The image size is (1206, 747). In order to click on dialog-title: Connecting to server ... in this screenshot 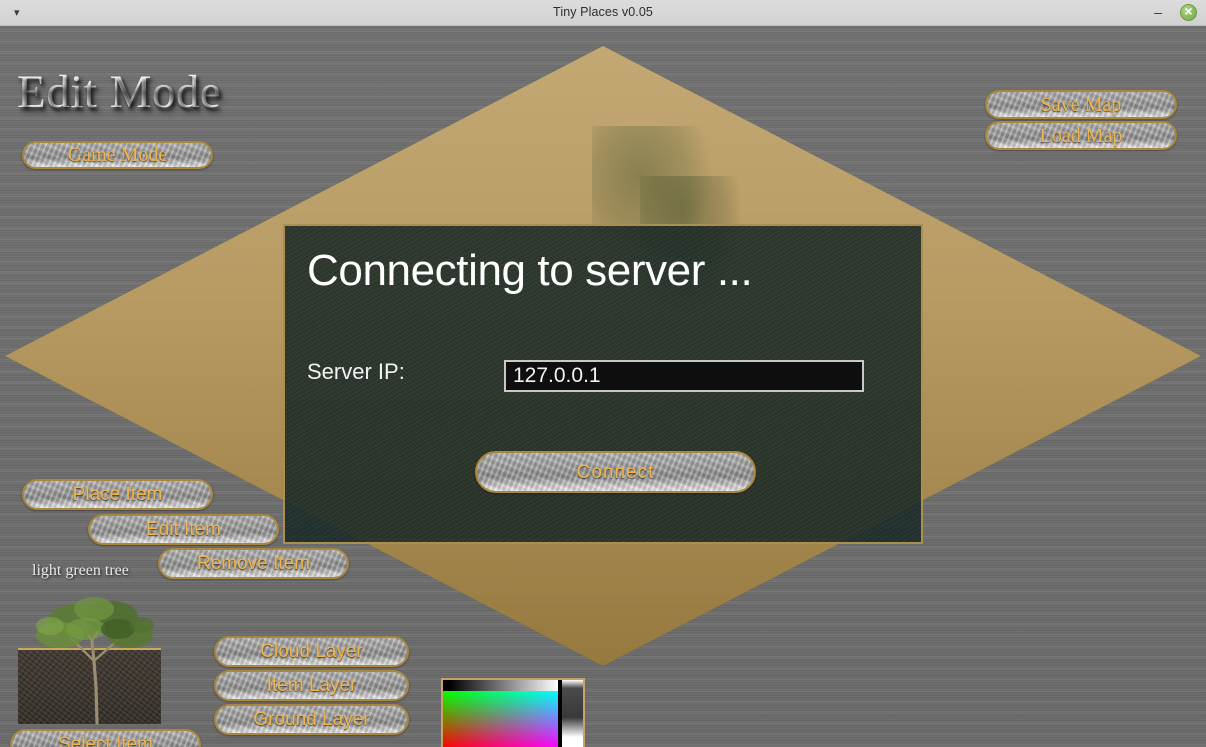, I will do `click(530, 270)`.